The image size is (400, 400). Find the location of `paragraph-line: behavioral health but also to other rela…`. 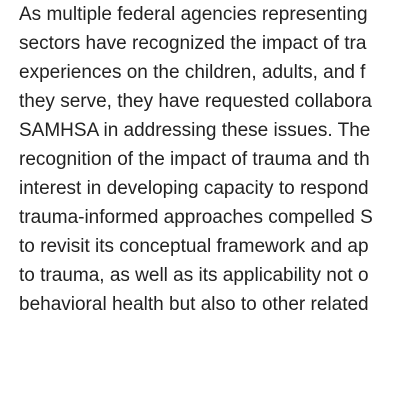

paragraph-line: behavioral health but also to other rela… is located at coordinates (194, 304).